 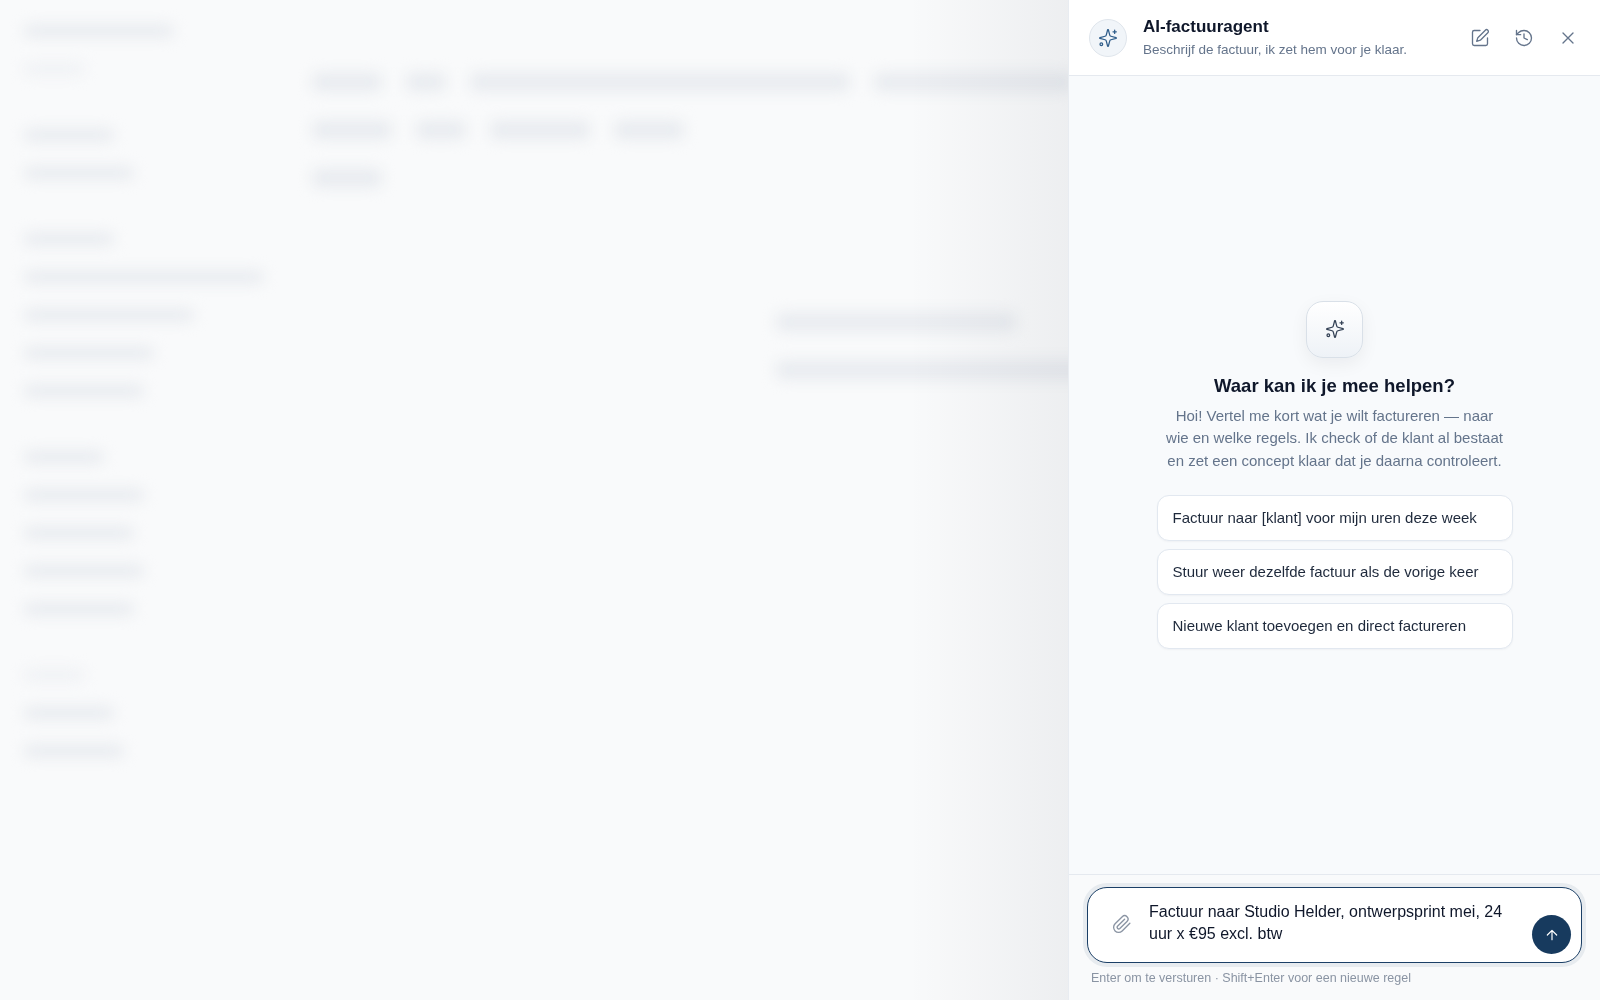 What do you see at coordinates (1276, 49) in the screenshot?
I see `panel-subtitle: Beschrijf de factuur, ik zet hem voor je klaar.` at bounding box center [1276, 49].